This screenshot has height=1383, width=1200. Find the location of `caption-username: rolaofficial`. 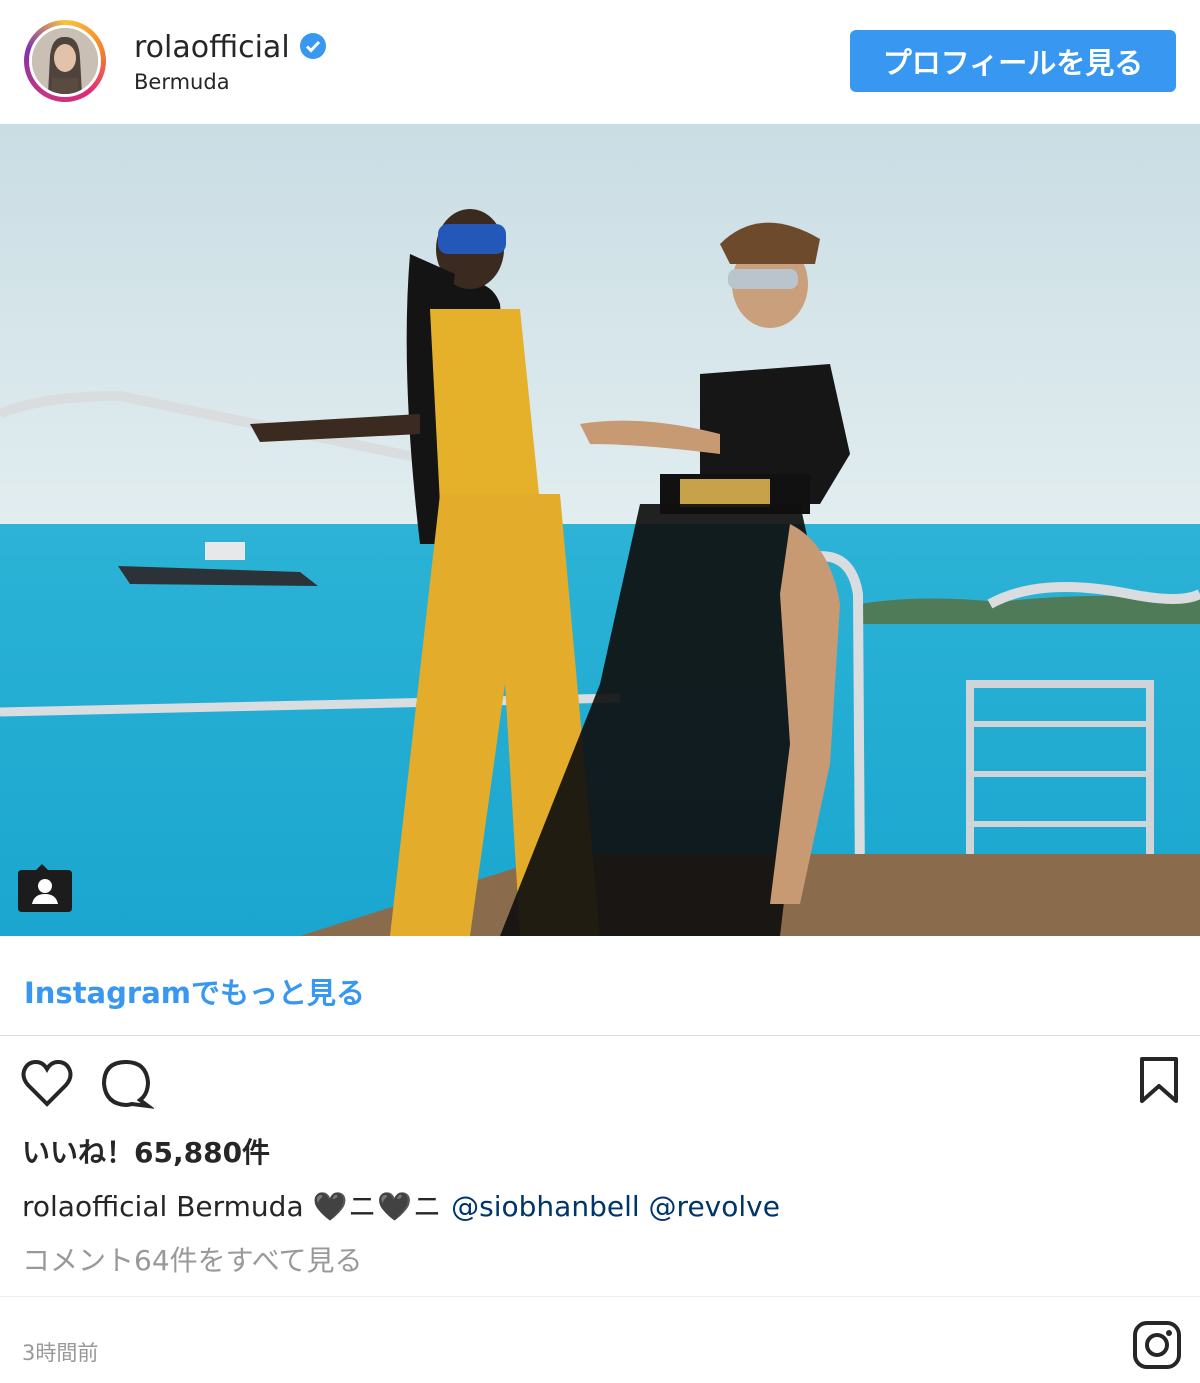

caption-username: rolaofficial is located at coordinates (94, 1206).